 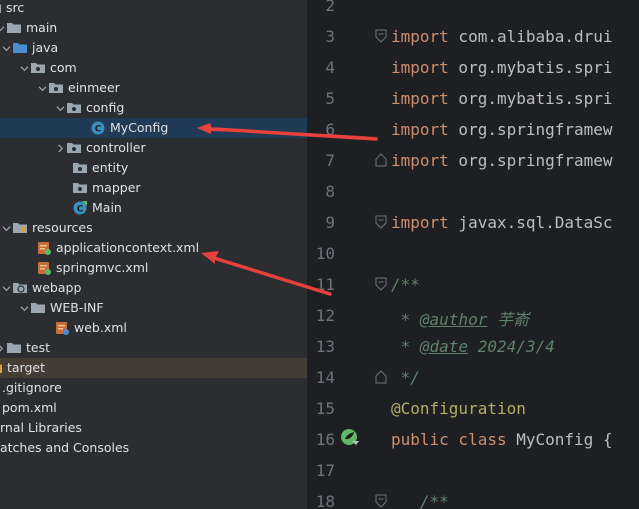 I want to click on tree-item-myconfig: C MyConfig, so click(x=153, y=128).